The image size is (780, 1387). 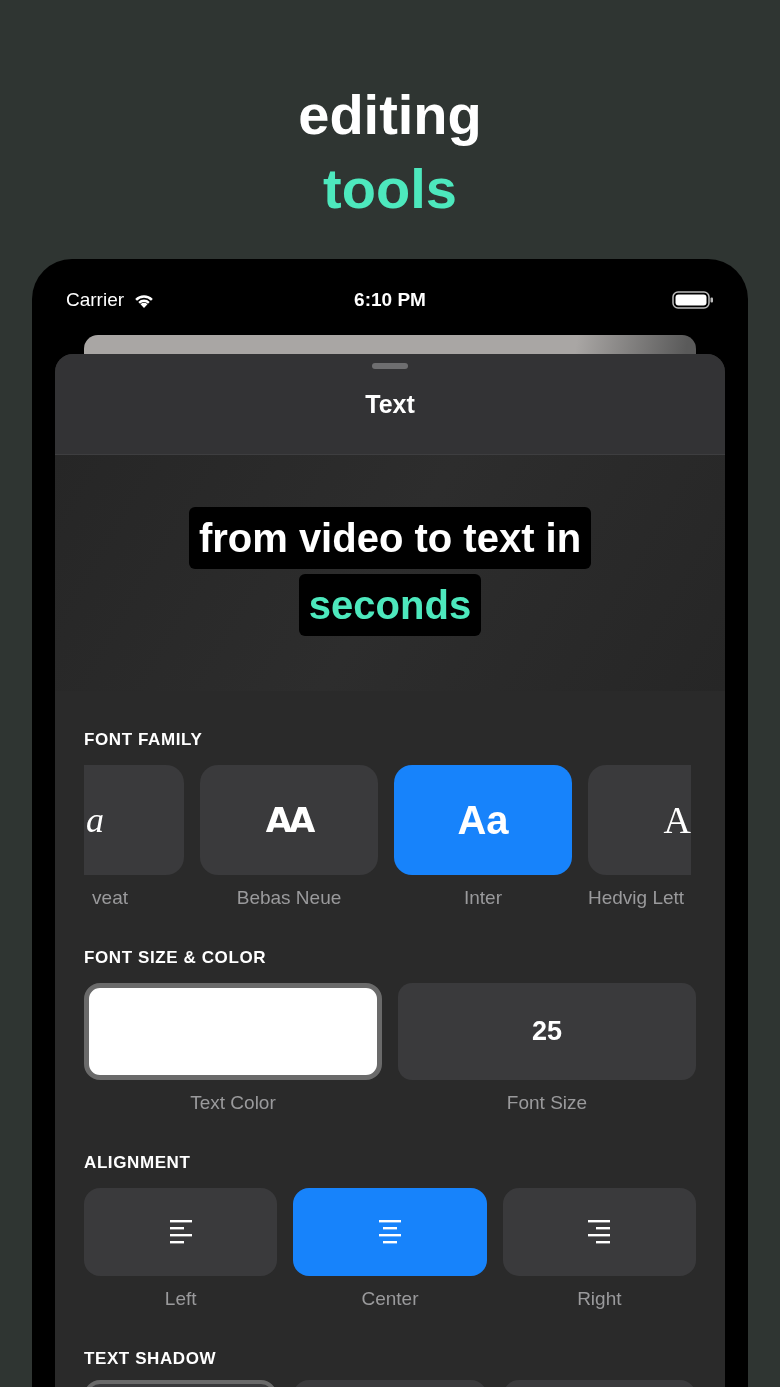 What do you see at coordinates (390, 1299) in the screenshot?
I see `align-caption: Center` at bounding box center [390, 1299].